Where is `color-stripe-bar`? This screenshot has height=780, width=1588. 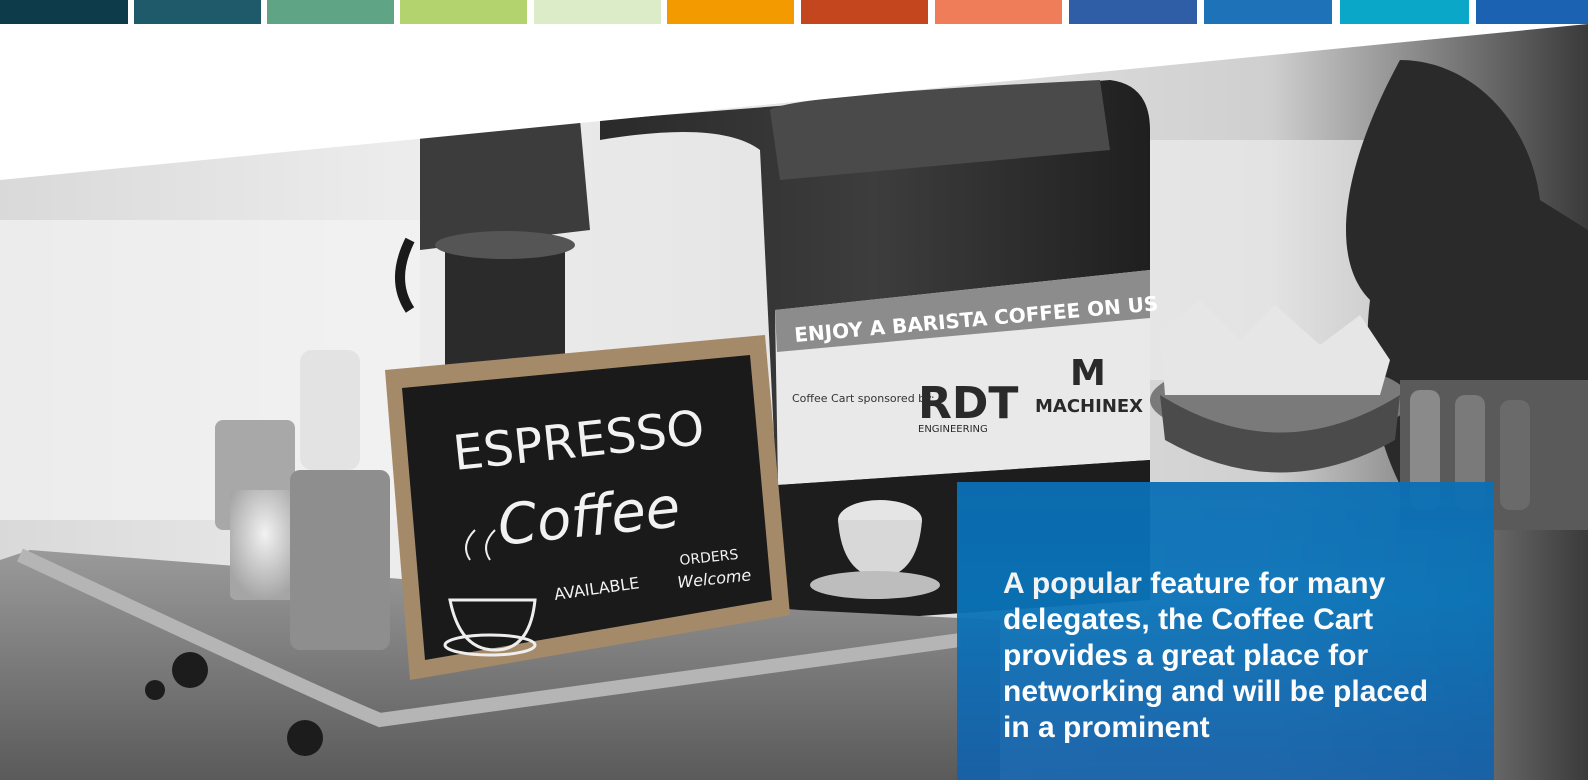
color-stripe-bar is located at coordinates (794, 12).